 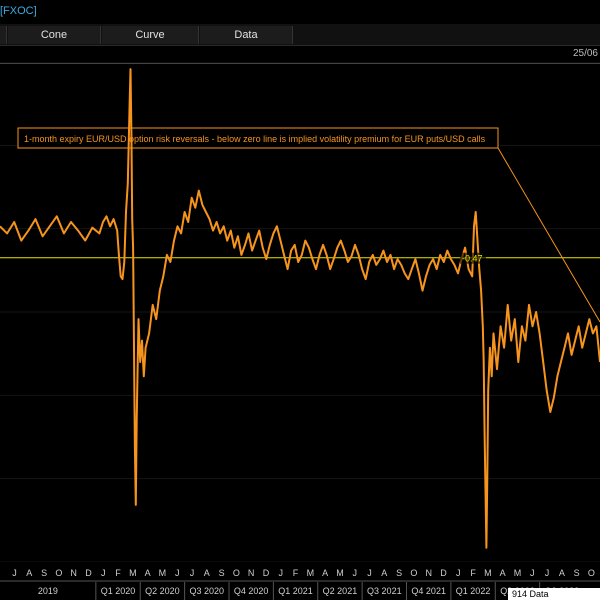 What do you see at coordinates (251, 591) in the screenshot?
I see `x-period-label: Q4 2020` at bounding box center [251, 591].